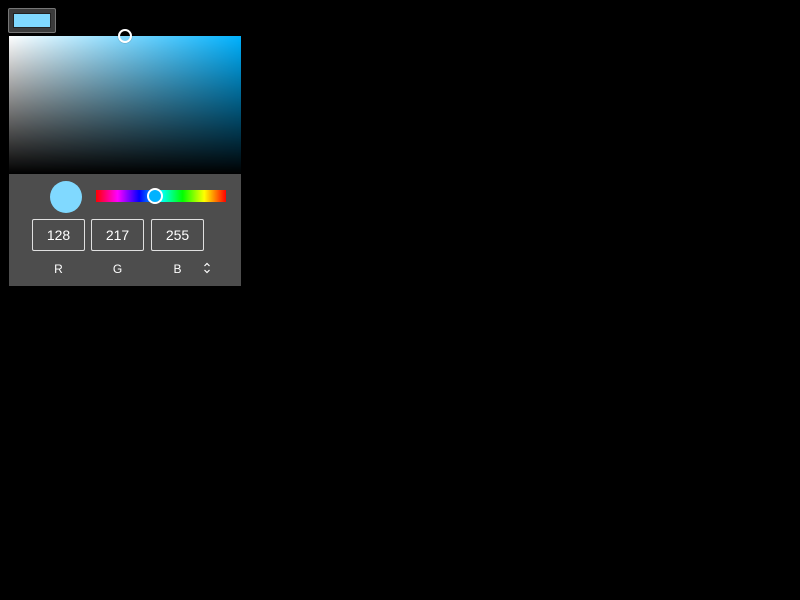  What do you see at coordinates (177, 235) in the screenshot?
I see `blue-input` at bounding box center [177, 235].